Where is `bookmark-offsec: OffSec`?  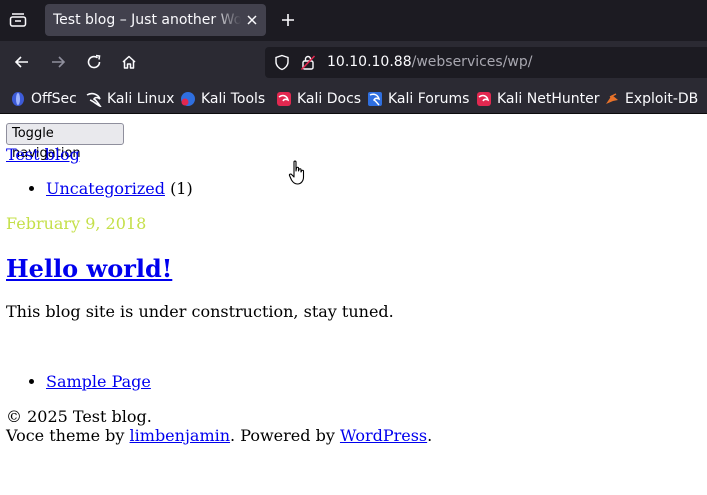
bookmark-offsec: OffSec is located at coordinates (43, 98).